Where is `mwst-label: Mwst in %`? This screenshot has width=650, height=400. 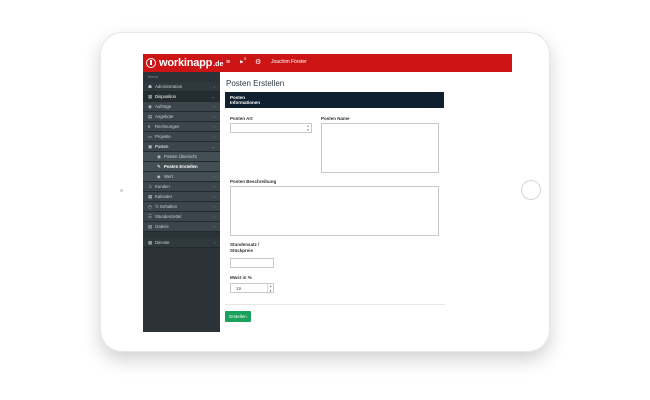 mwst-label: Mwst in % is located at coordinates (241, 277).